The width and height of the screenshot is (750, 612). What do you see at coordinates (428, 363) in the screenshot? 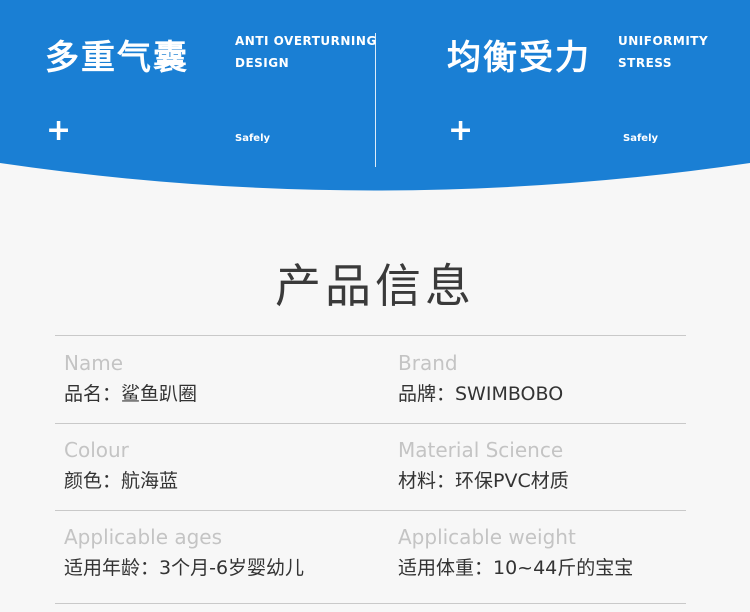
I see `info-label: Brand` at bounding box center [428, 363].